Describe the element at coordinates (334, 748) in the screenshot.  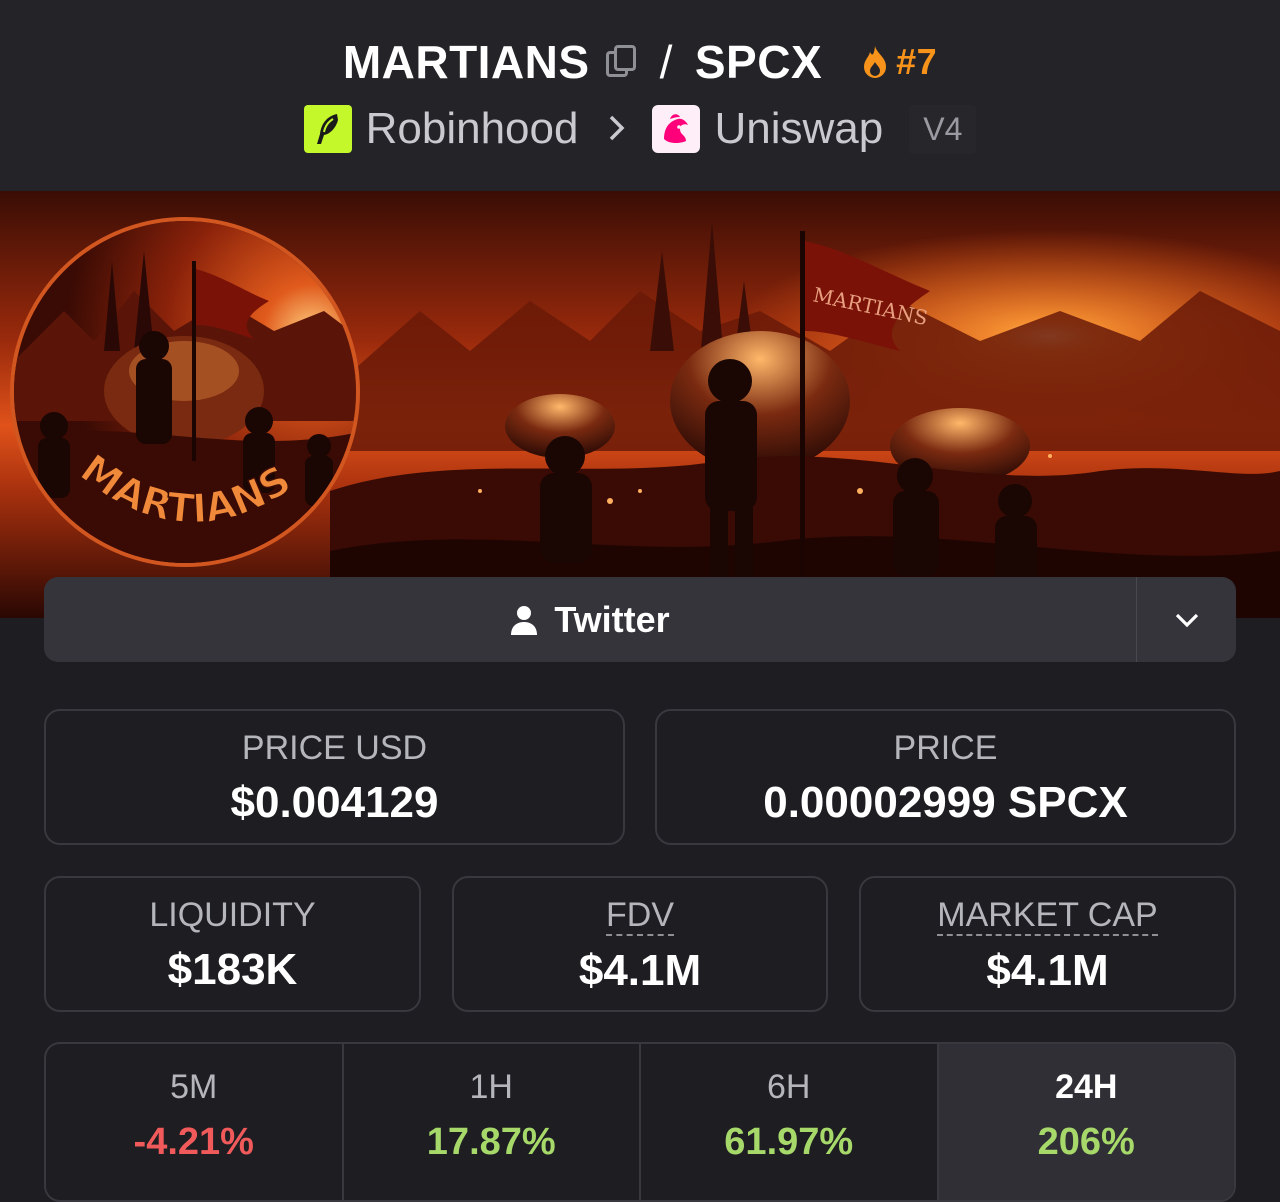
I see `price-usd-label: PRICE USD` at that location.